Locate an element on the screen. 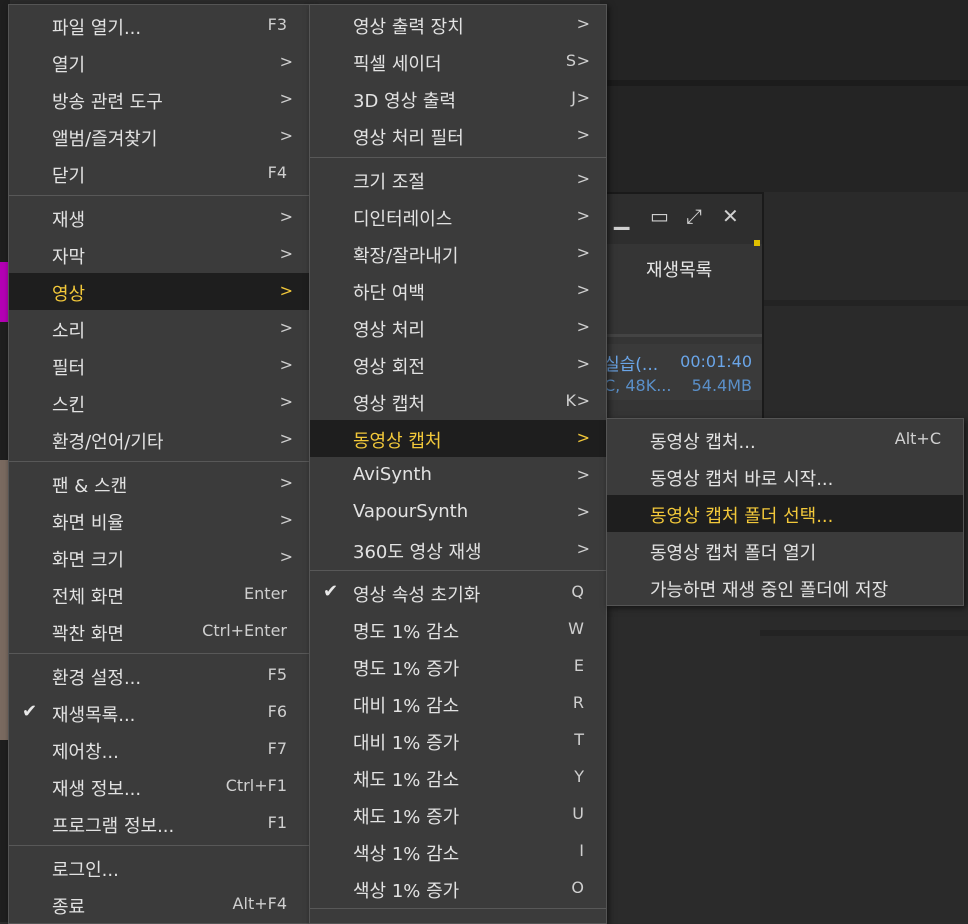 This screenshot has height=924, width=968. menu-item: 환경 설정... F5 is located at coordinates (159, 675).